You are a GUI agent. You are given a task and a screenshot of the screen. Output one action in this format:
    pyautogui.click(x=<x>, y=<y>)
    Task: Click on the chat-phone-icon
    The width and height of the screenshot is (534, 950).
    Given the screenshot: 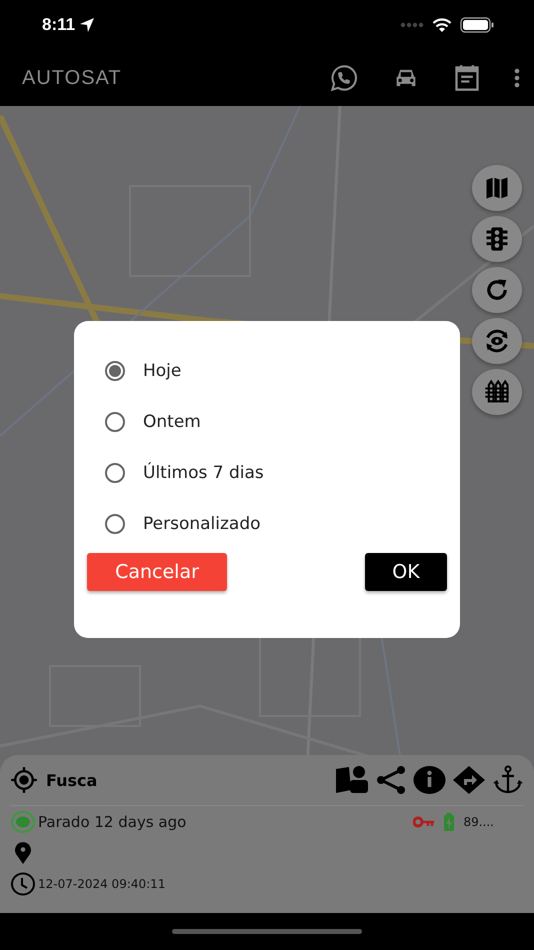 What is the action you would take?
    pyautogui.click(x=344, y=78)
    